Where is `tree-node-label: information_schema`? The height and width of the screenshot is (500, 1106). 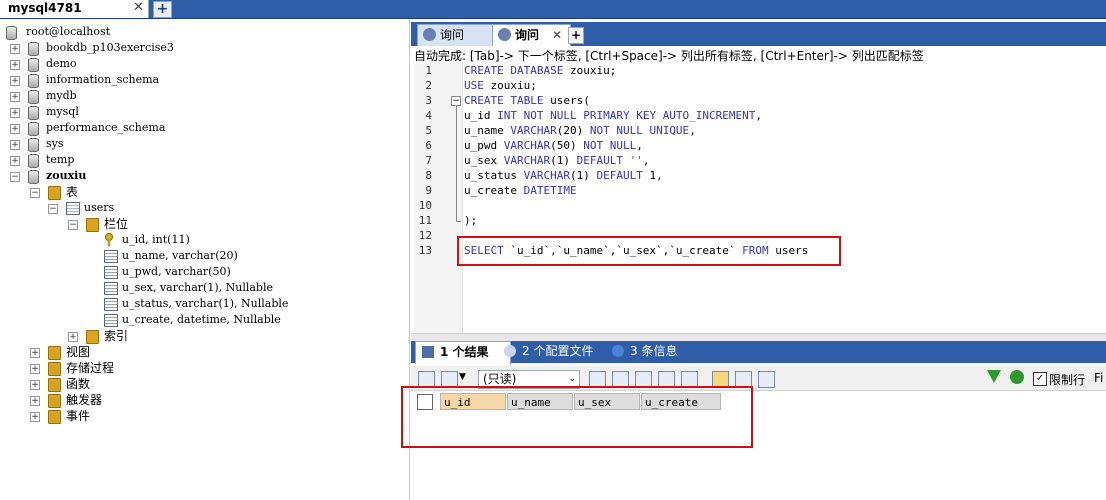
tree-node-label: information_schema is located at coordinates (103, 79).